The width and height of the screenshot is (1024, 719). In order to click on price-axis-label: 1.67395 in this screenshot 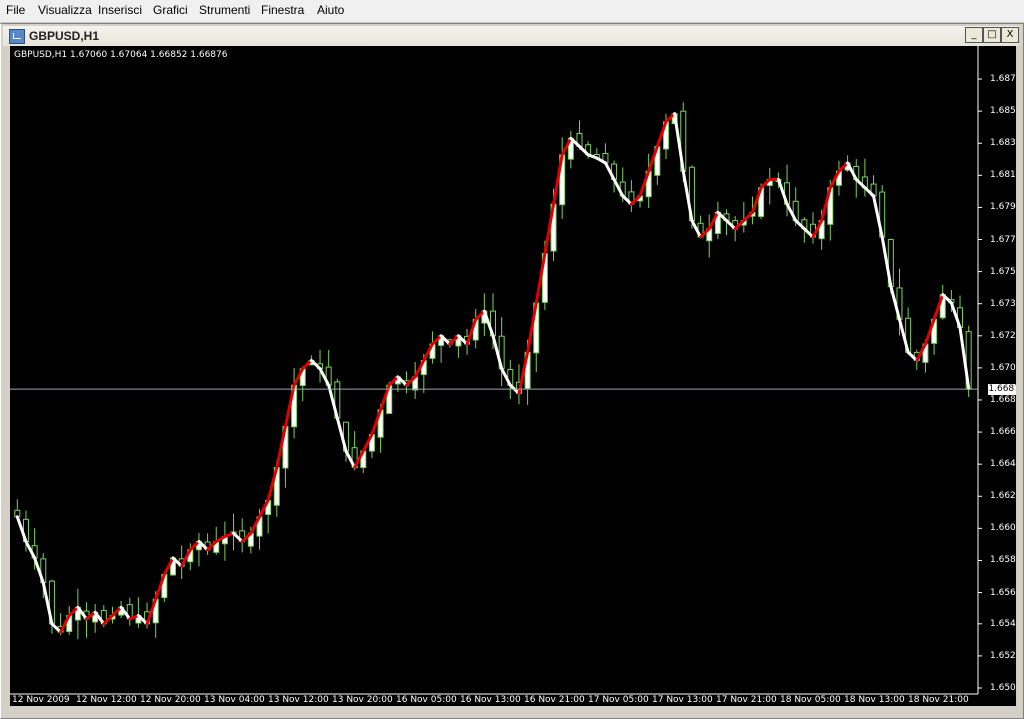, I will do `click(1003, 303)`.